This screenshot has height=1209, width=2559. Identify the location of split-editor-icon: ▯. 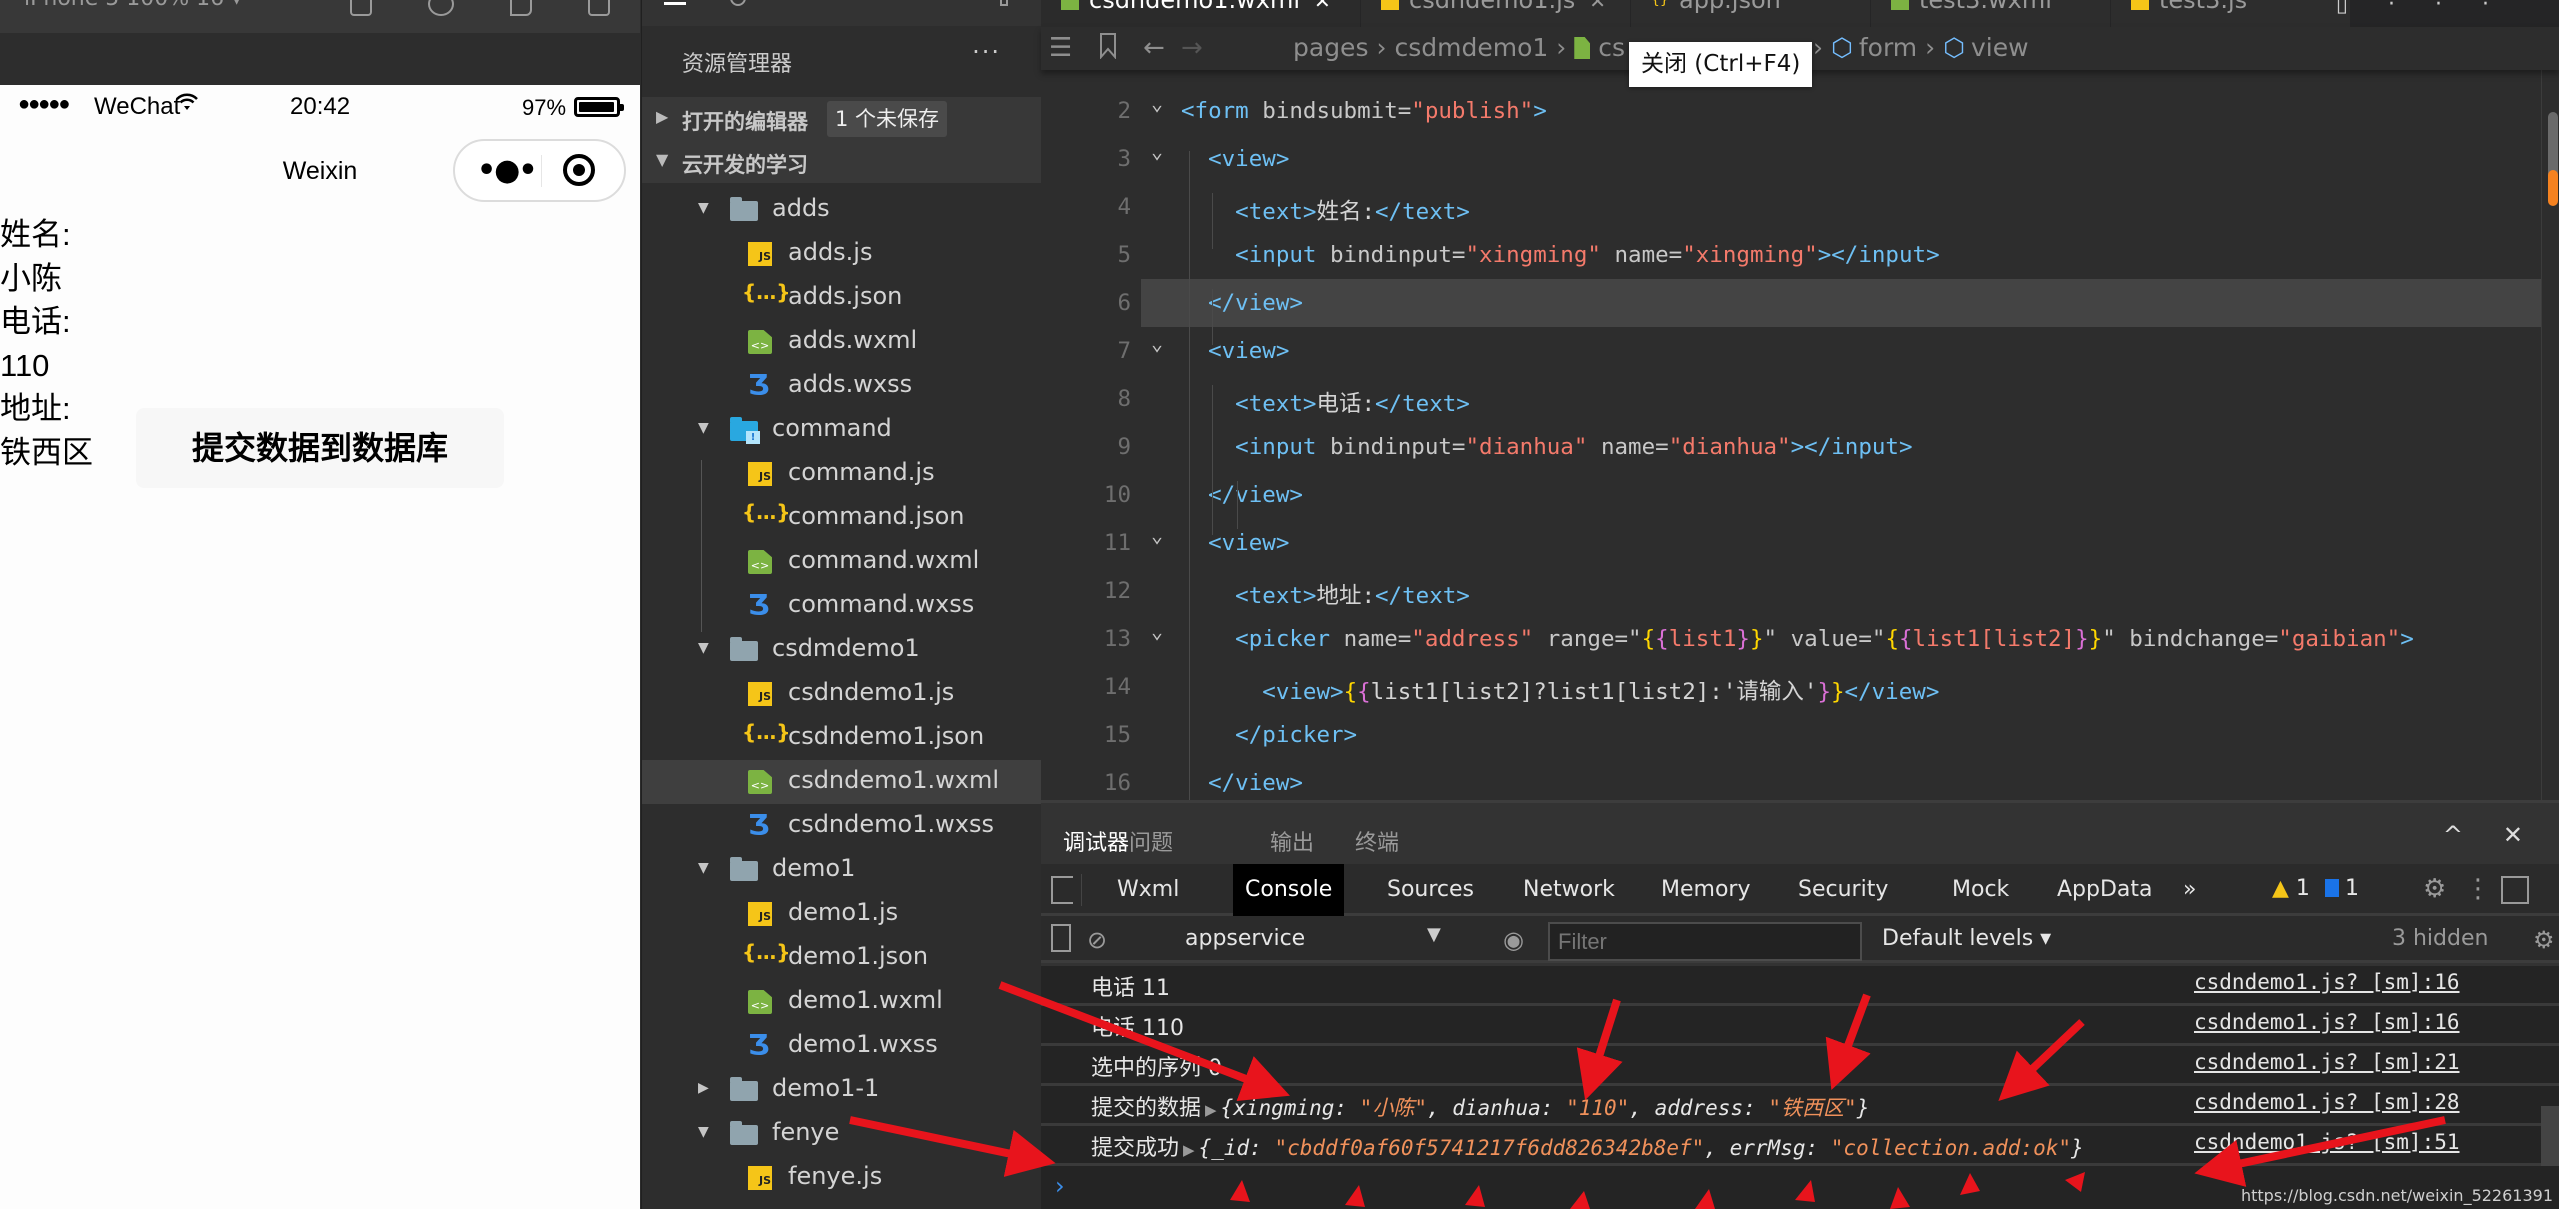
(2362, 8).